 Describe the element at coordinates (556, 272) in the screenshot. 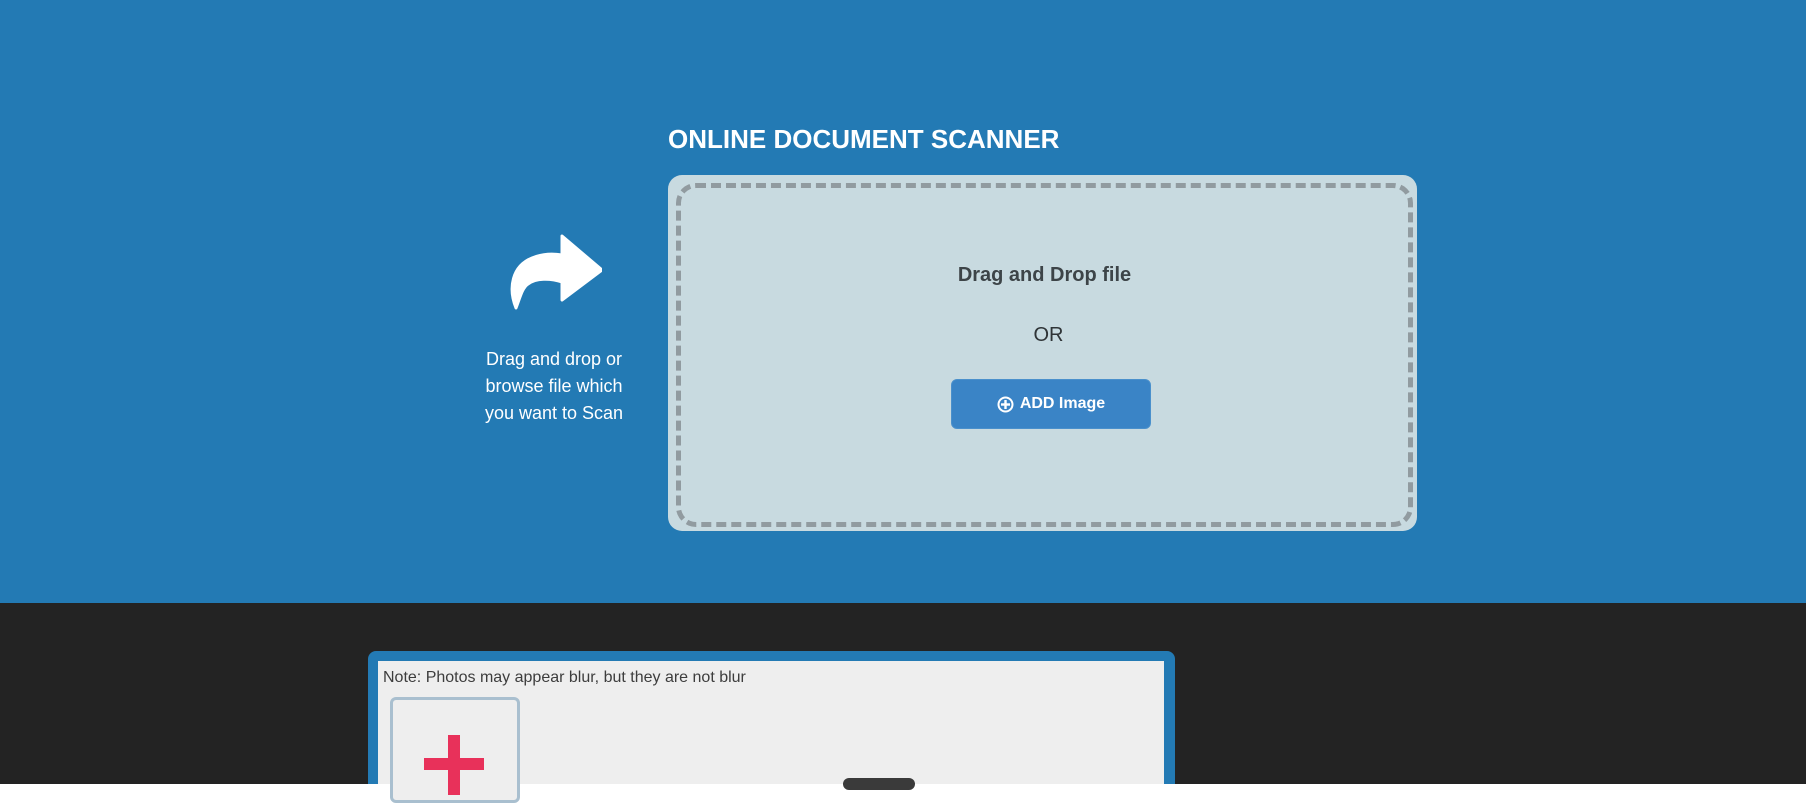

I see `share-arrow-icon` at that location.